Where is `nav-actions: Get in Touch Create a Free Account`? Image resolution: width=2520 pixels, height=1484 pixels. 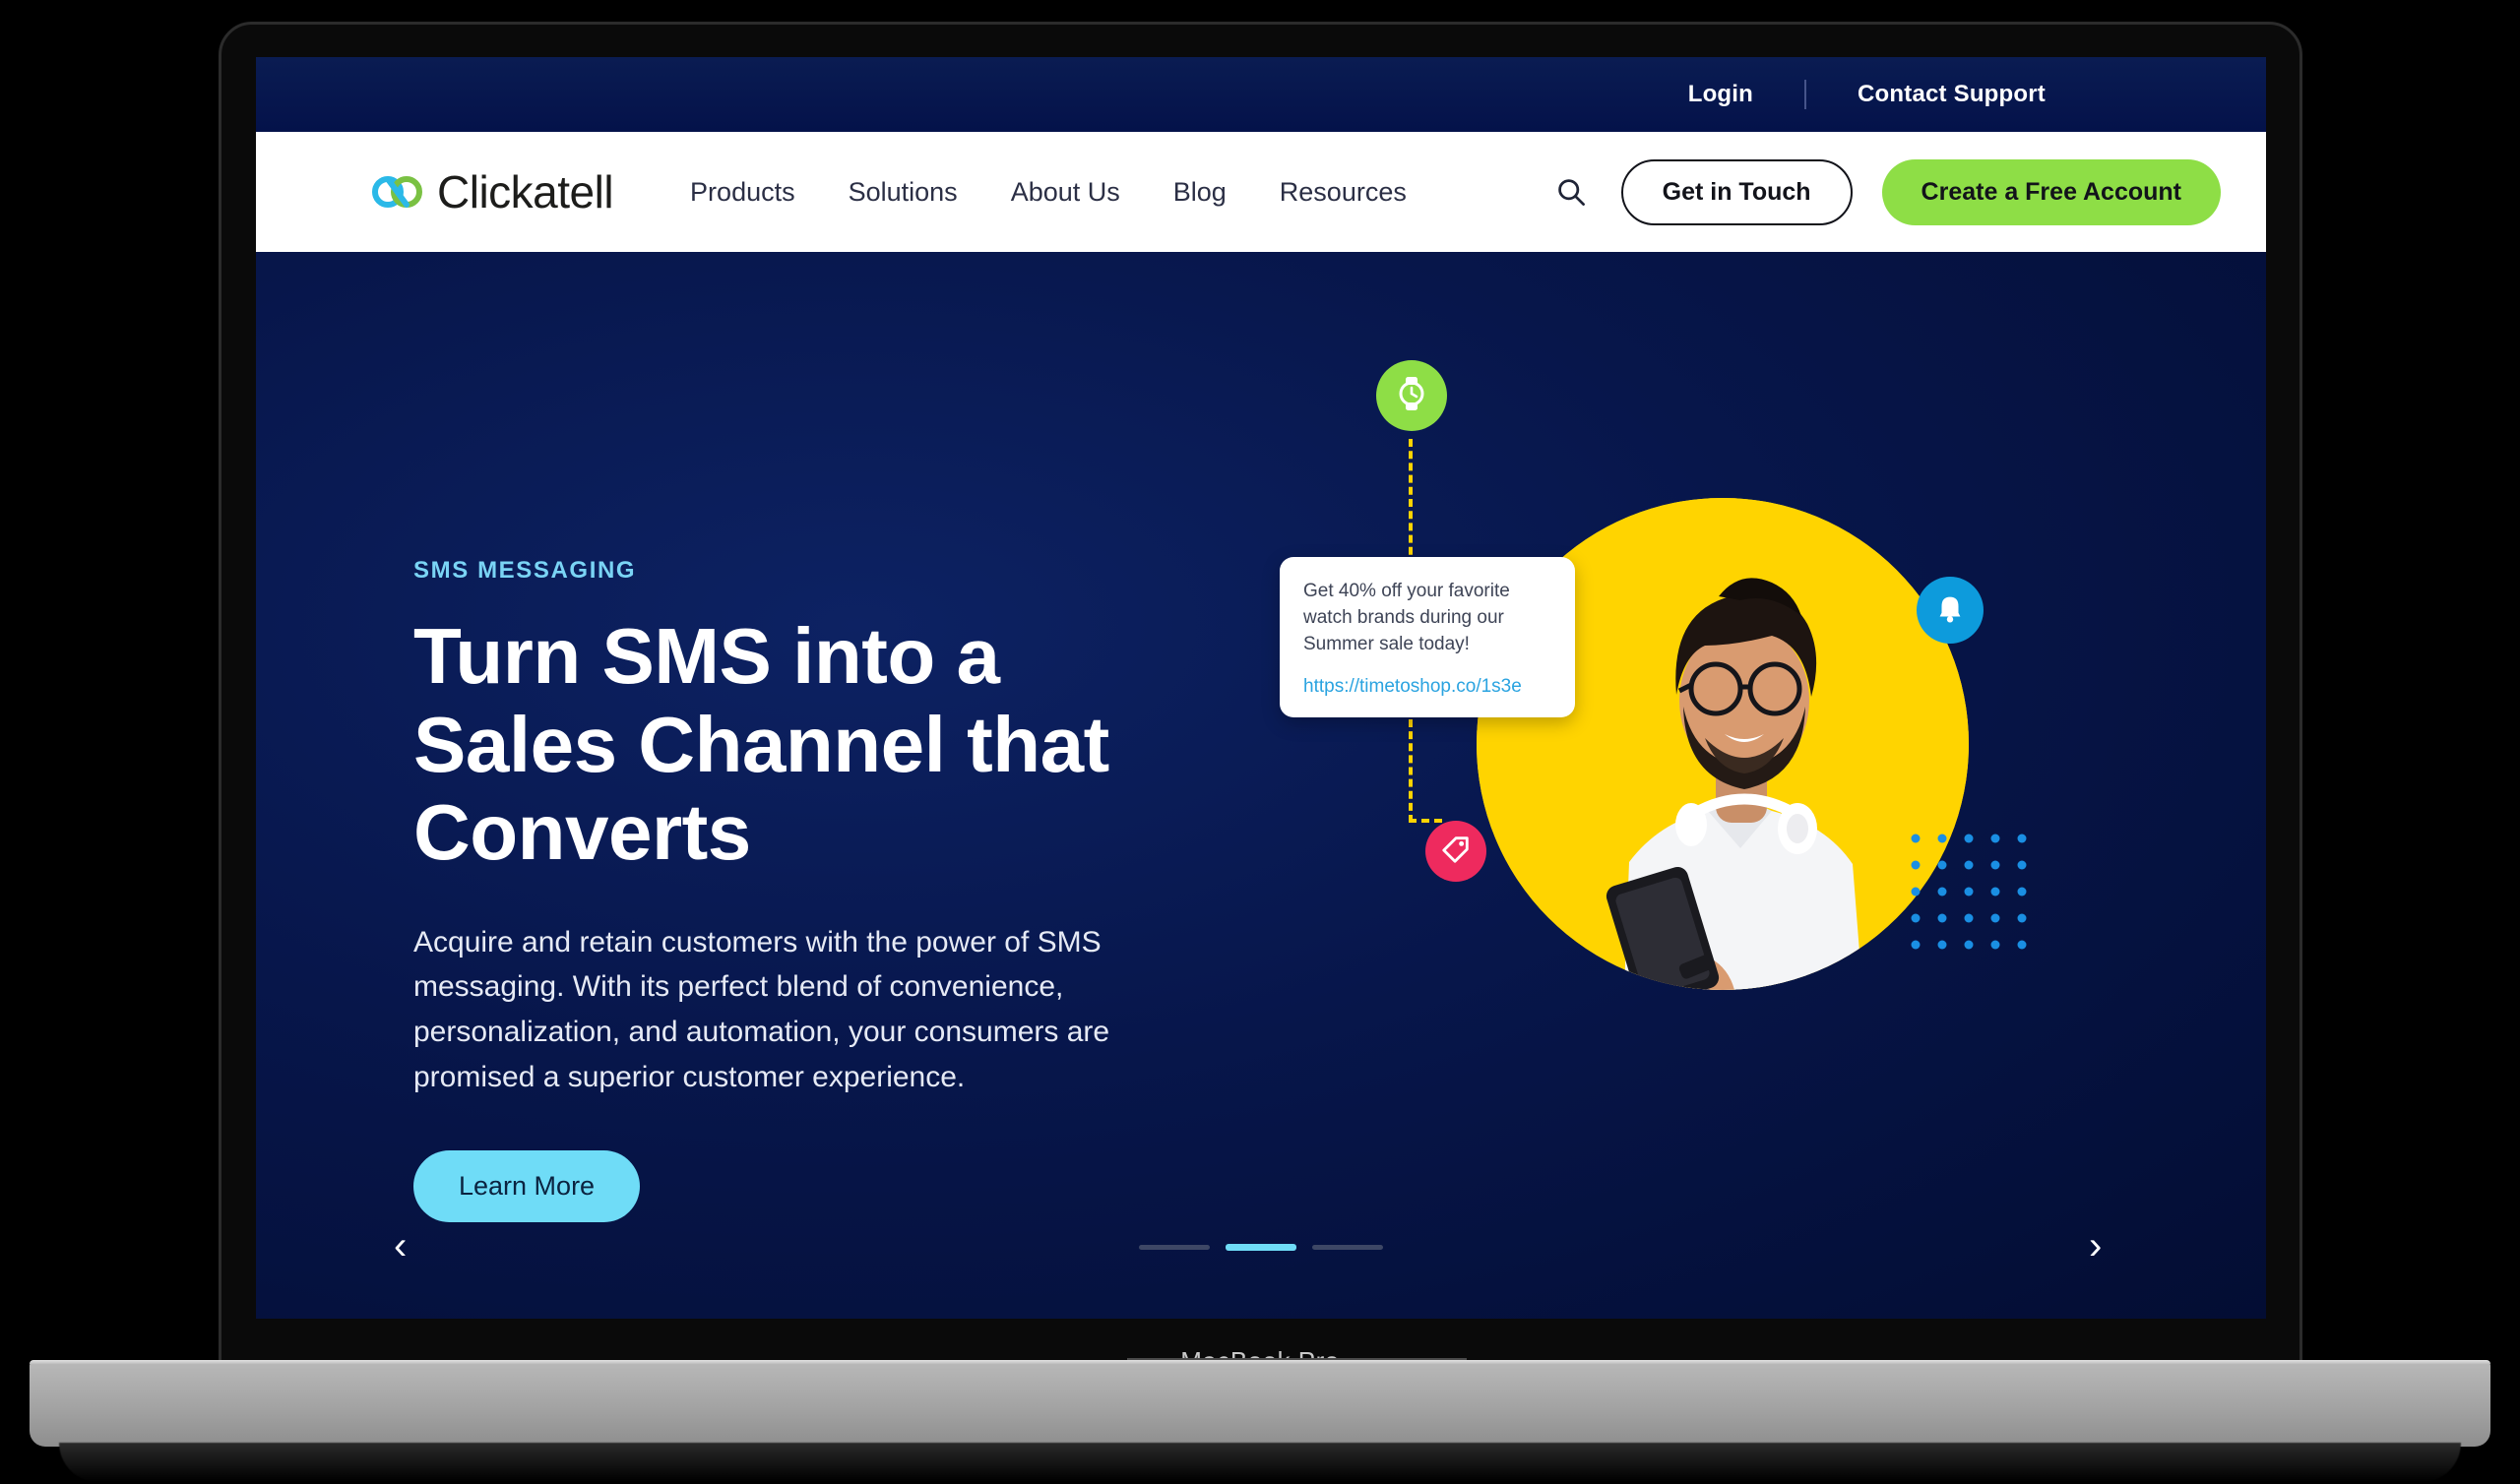 nav-actions: Get in Touch Create a Free Account is located at coordinates (1885, 192).